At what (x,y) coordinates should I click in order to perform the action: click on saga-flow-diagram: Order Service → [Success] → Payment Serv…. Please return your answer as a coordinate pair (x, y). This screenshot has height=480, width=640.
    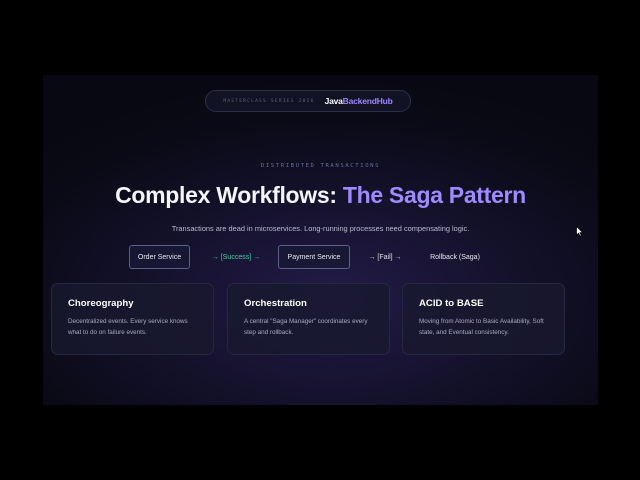
    Looking at the image, I should click on (320, 257).